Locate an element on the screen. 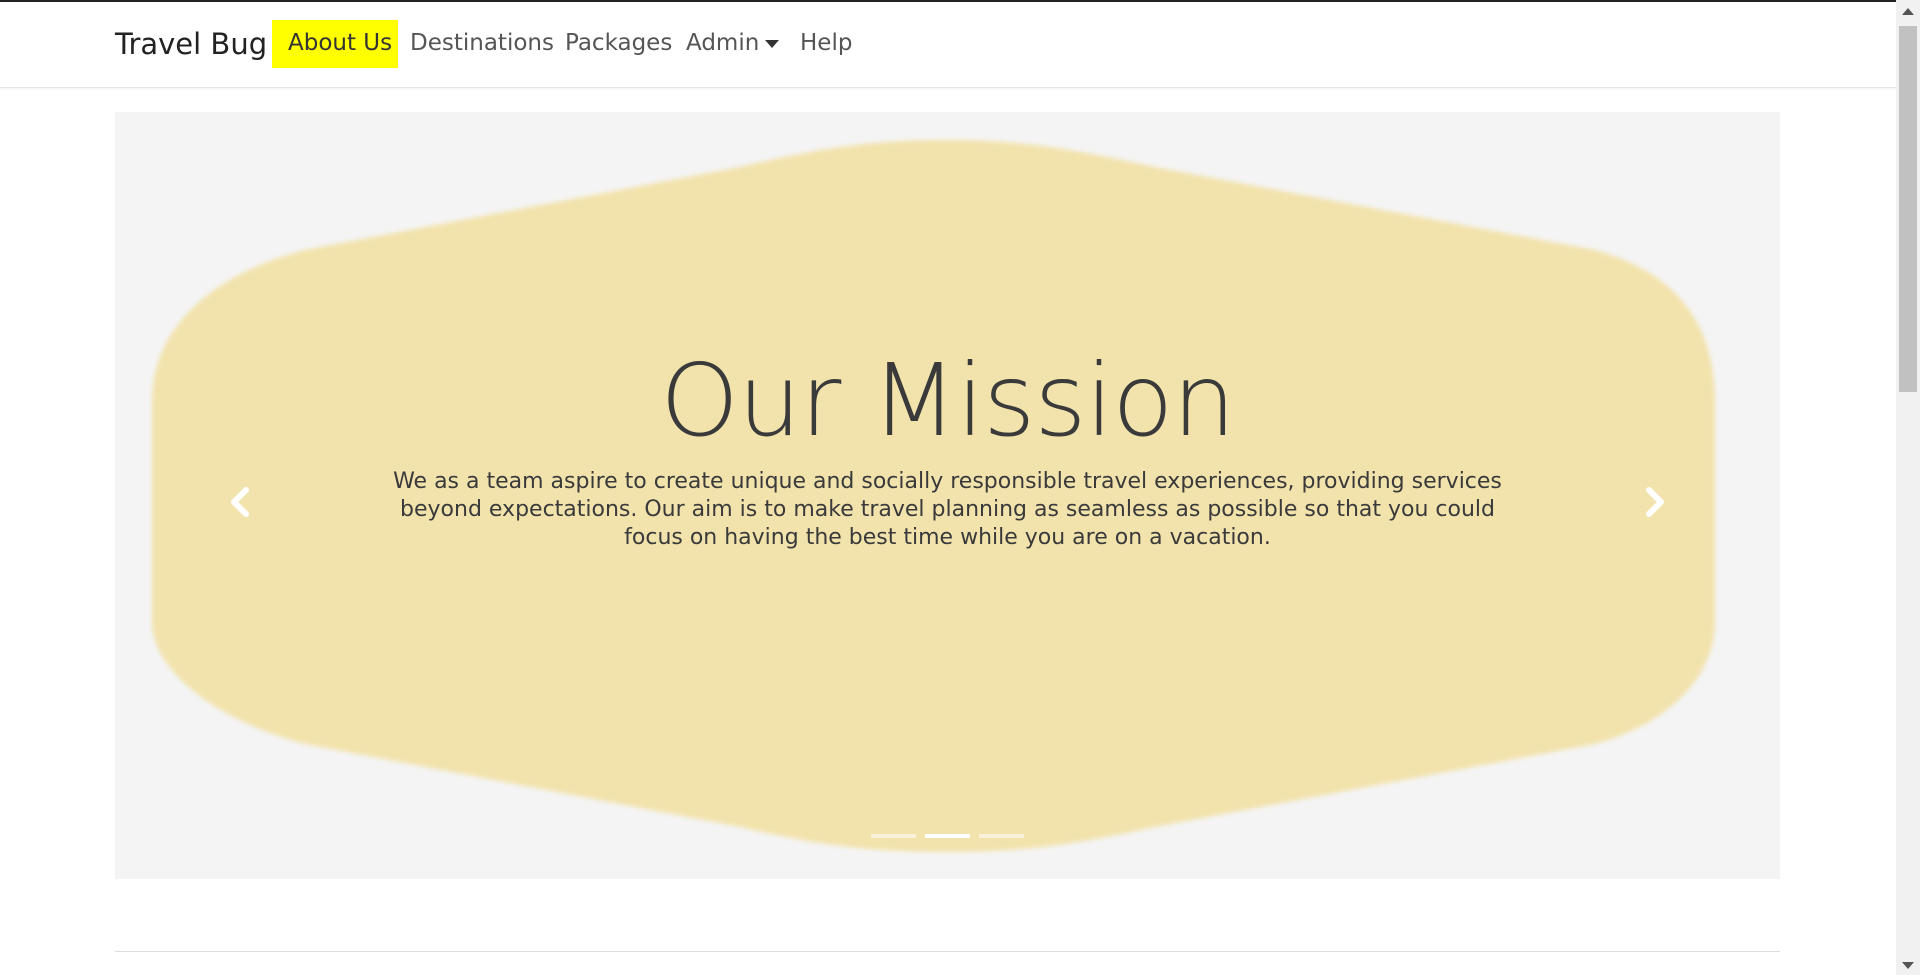 The width and height of the screenshot is (1920, 975). slide-title: Our Mission is located at coordinates (948, 400).